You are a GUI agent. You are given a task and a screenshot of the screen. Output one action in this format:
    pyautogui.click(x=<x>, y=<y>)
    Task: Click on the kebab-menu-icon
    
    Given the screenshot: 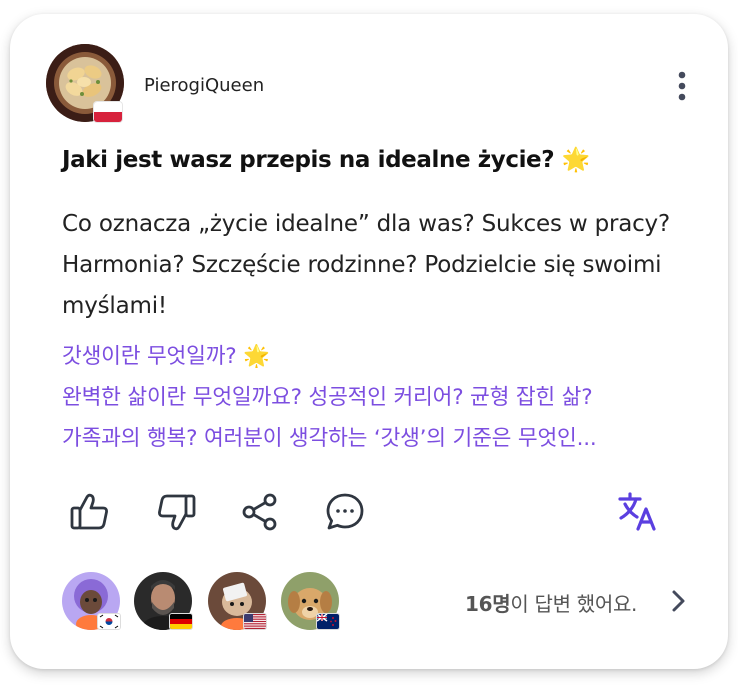 What is the action you would take?
    pyautogui.click(x=682, y=86)
    